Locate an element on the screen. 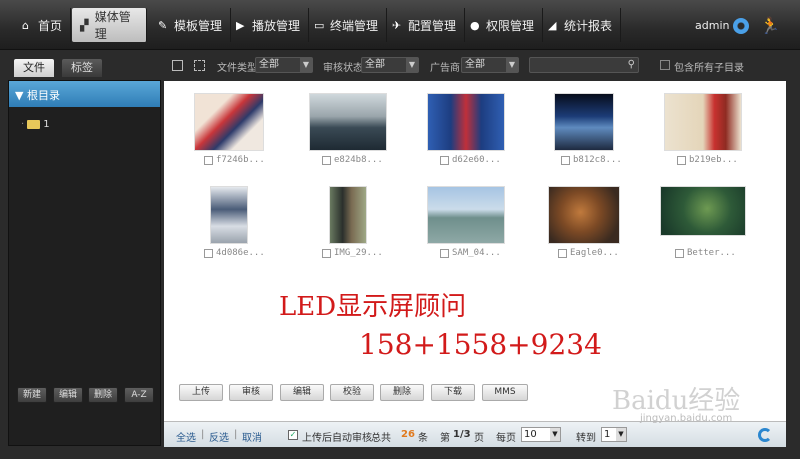 This screenshot has height=459, width=800. grid-view-icon is located at coordinates (177, 65).